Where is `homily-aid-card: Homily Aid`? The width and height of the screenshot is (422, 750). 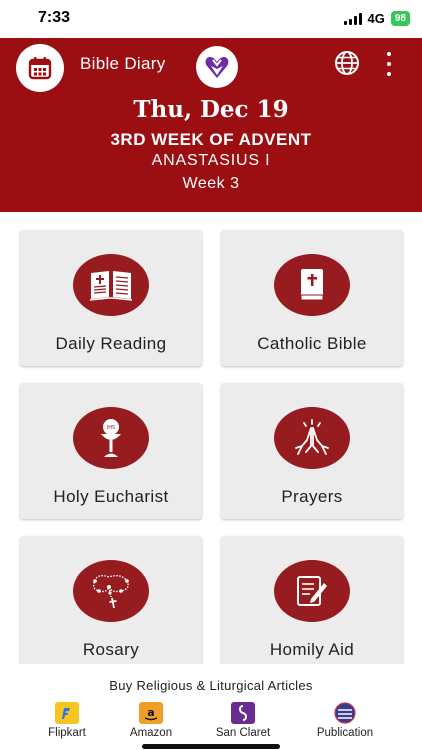 homily-aid-card: Homily Aid is located at coordinates (312, 604).